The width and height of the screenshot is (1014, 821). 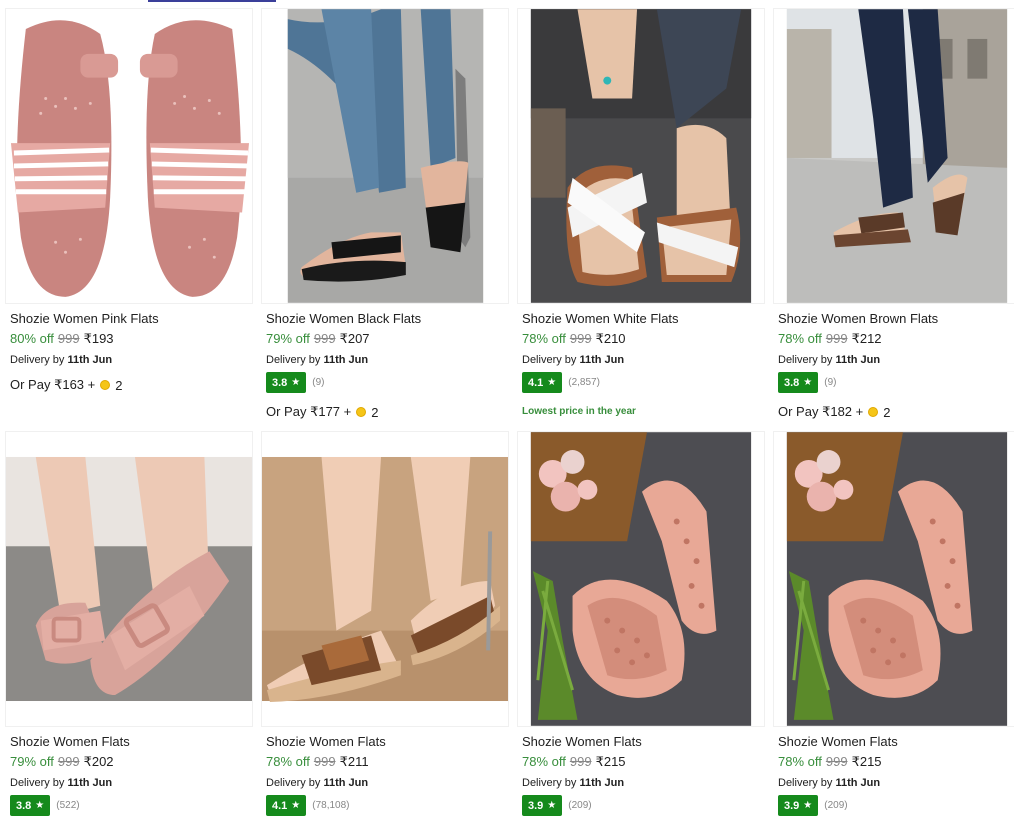 I want to click on or-pay-offer: Or Pay ₹177 + 2, so click(x=322, y=412).